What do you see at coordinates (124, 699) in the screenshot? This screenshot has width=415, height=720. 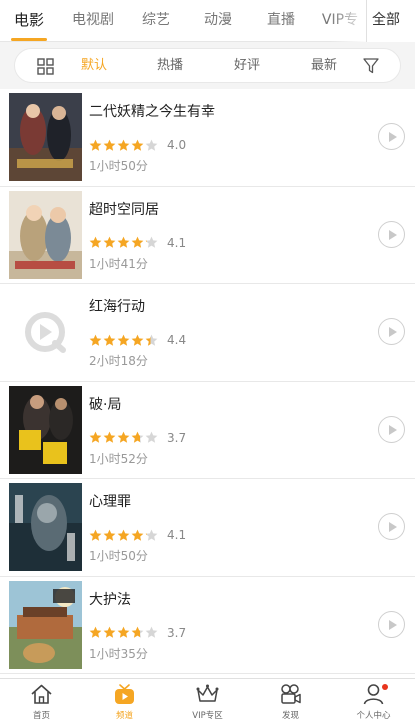 I see `nav-channel: 频道` at bounding box center [124, 699].